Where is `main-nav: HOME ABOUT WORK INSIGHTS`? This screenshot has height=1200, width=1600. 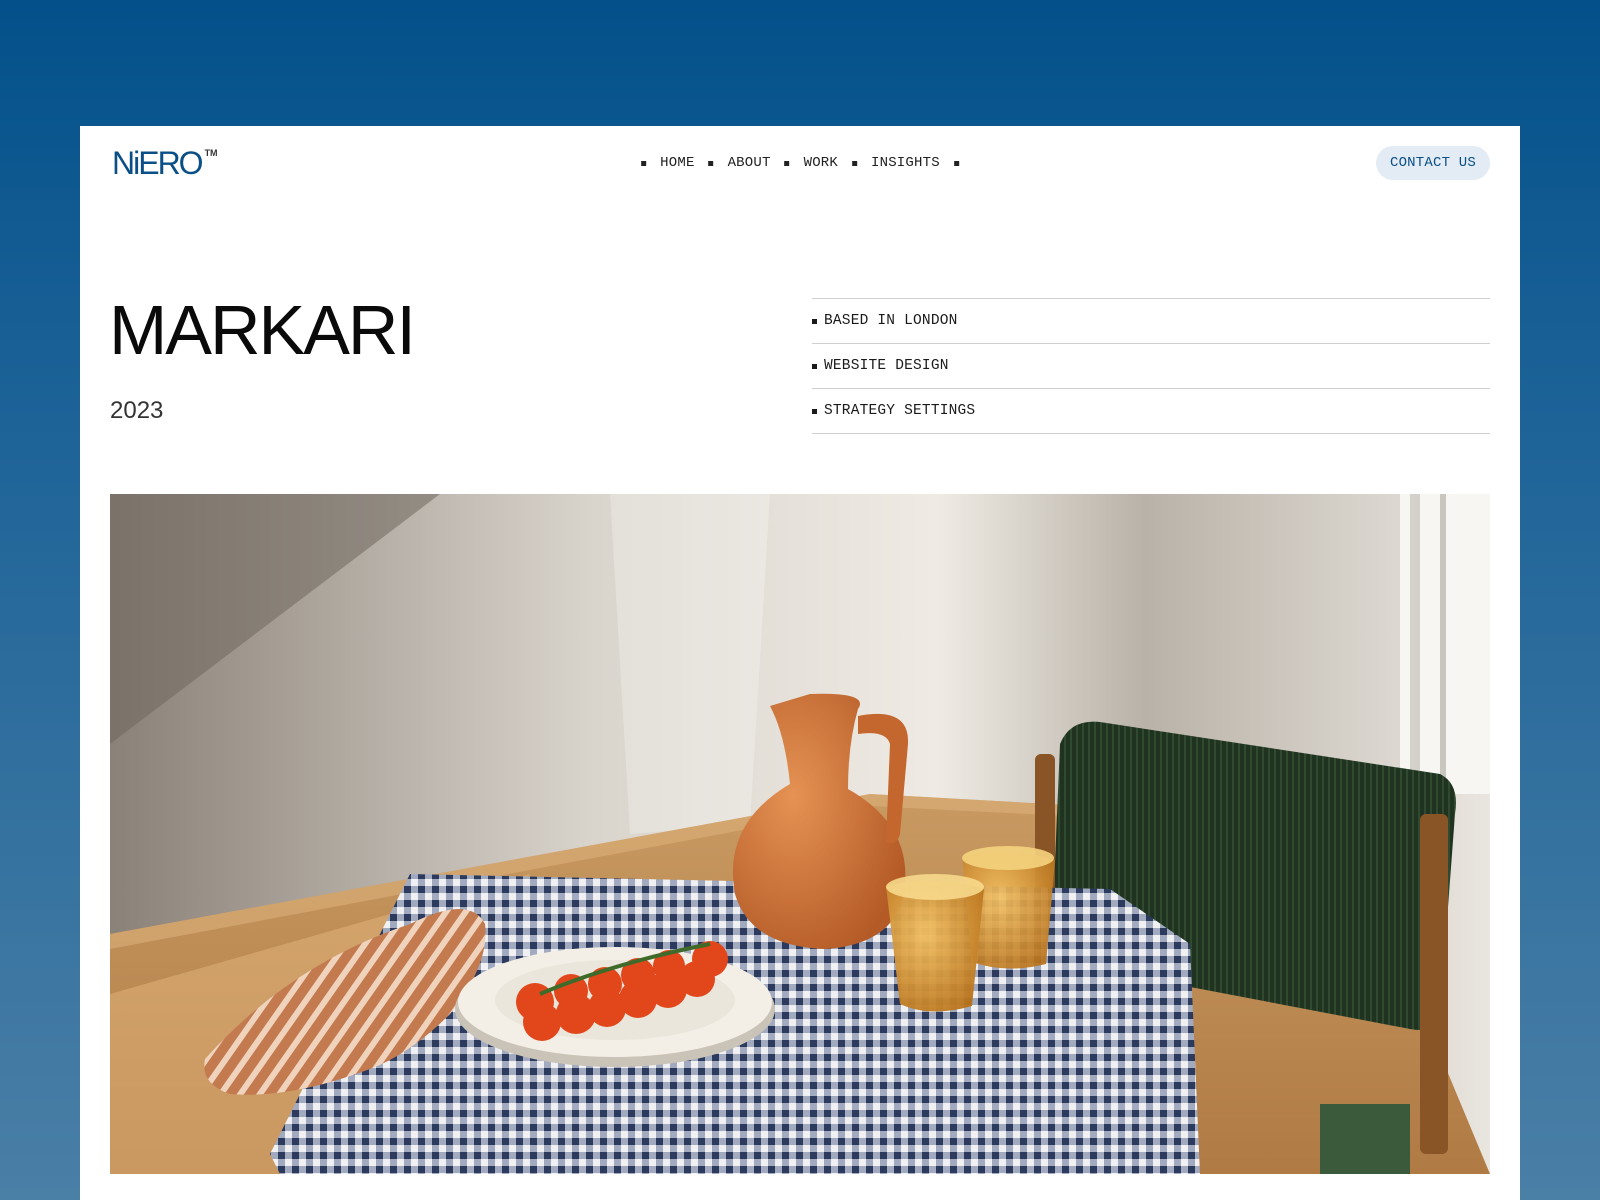
main-nav: HOME ABOUT WORK INSIGHTS is located at coordinates (800, 163).